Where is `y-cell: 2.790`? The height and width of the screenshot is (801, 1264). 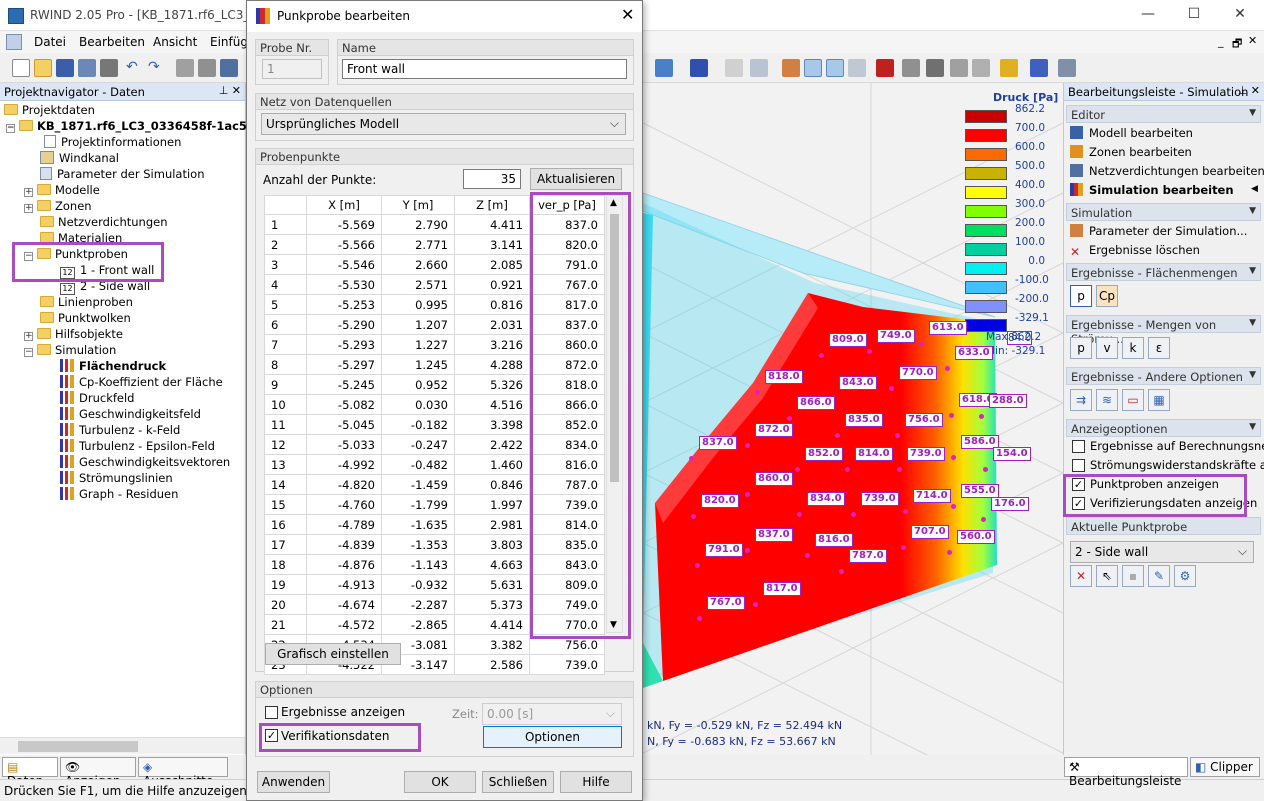
y-cell: 2.790 is located at coordinates (418, 224).